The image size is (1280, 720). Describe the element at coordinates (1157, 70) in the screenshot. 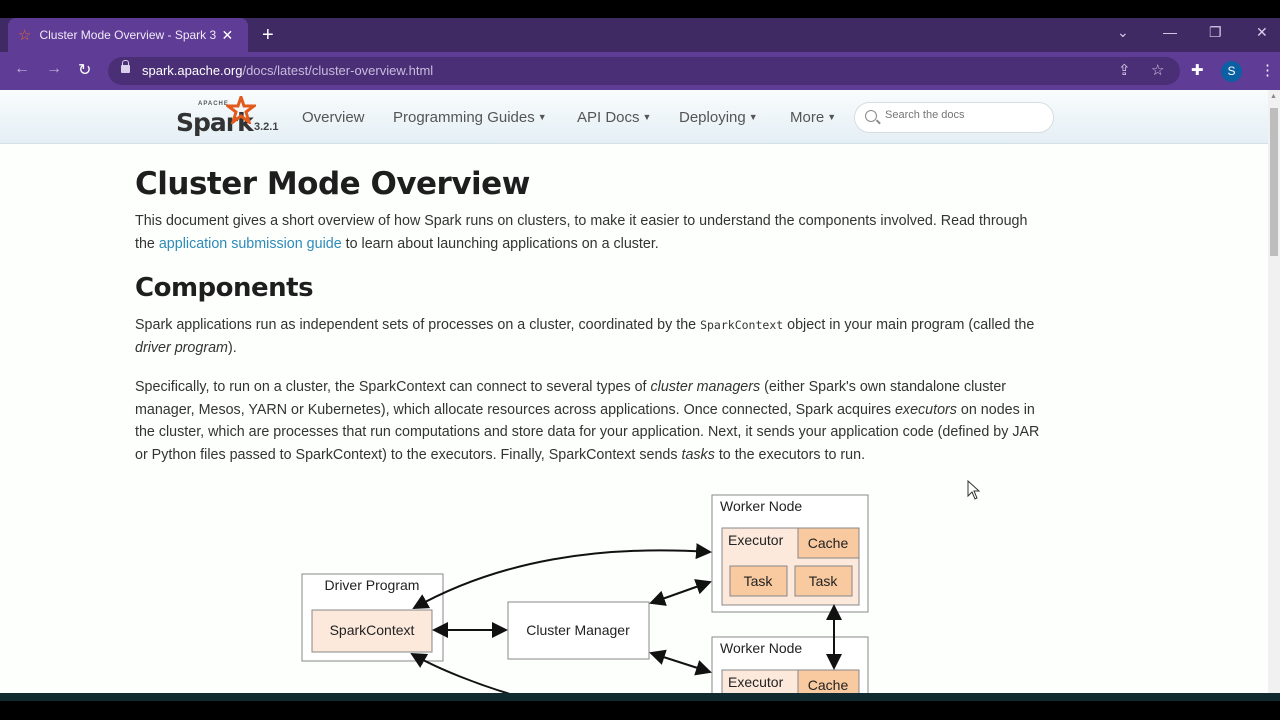

I see `star-icon: ☆` at that location.